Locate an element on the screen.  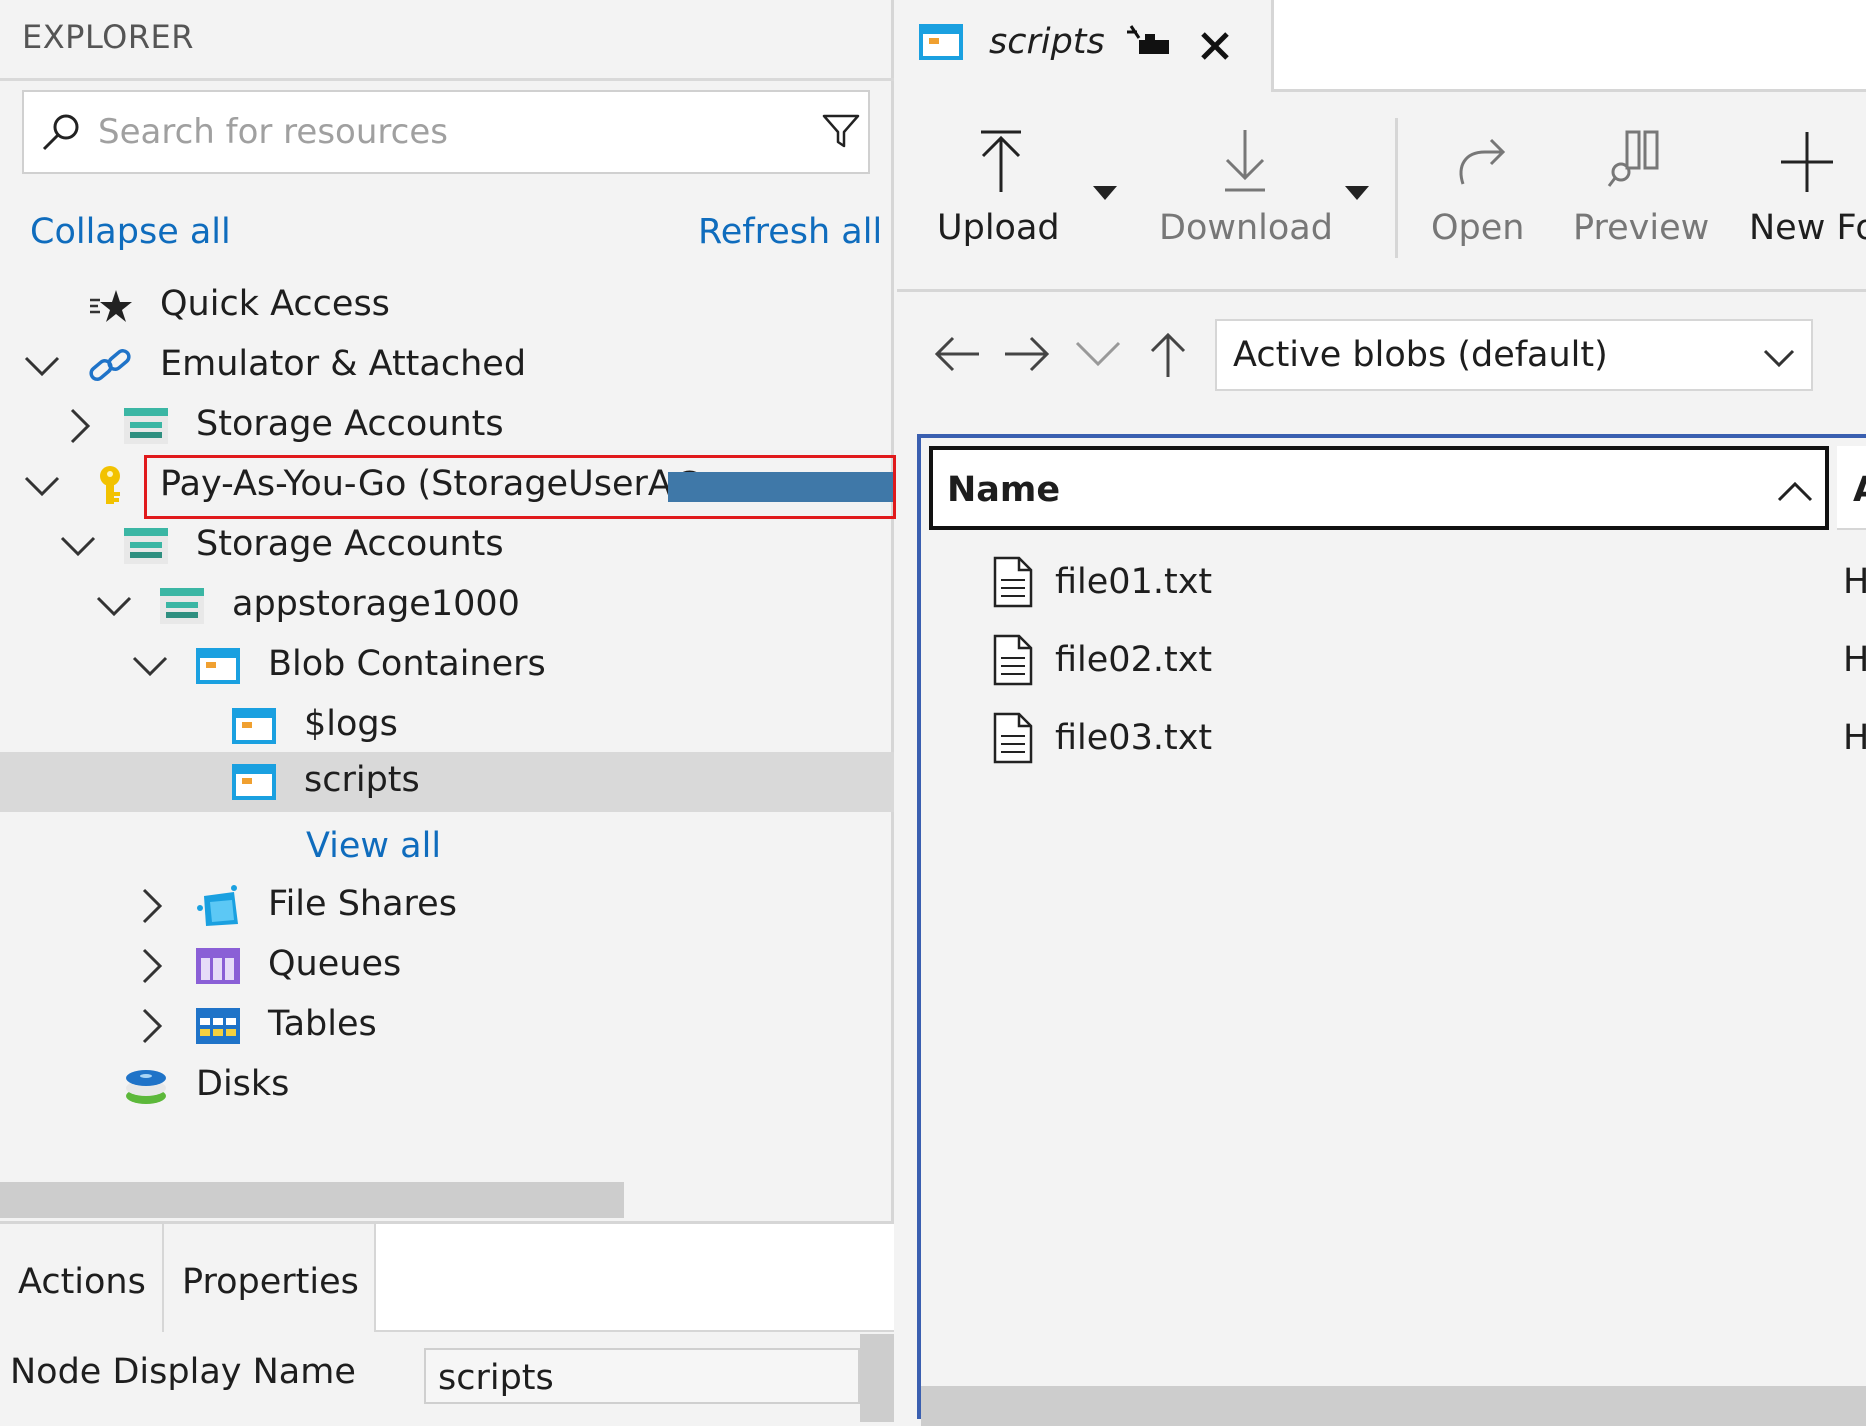
tree-item-emulator-attached: Emulator & Attached is located at coordinates (447, 366).